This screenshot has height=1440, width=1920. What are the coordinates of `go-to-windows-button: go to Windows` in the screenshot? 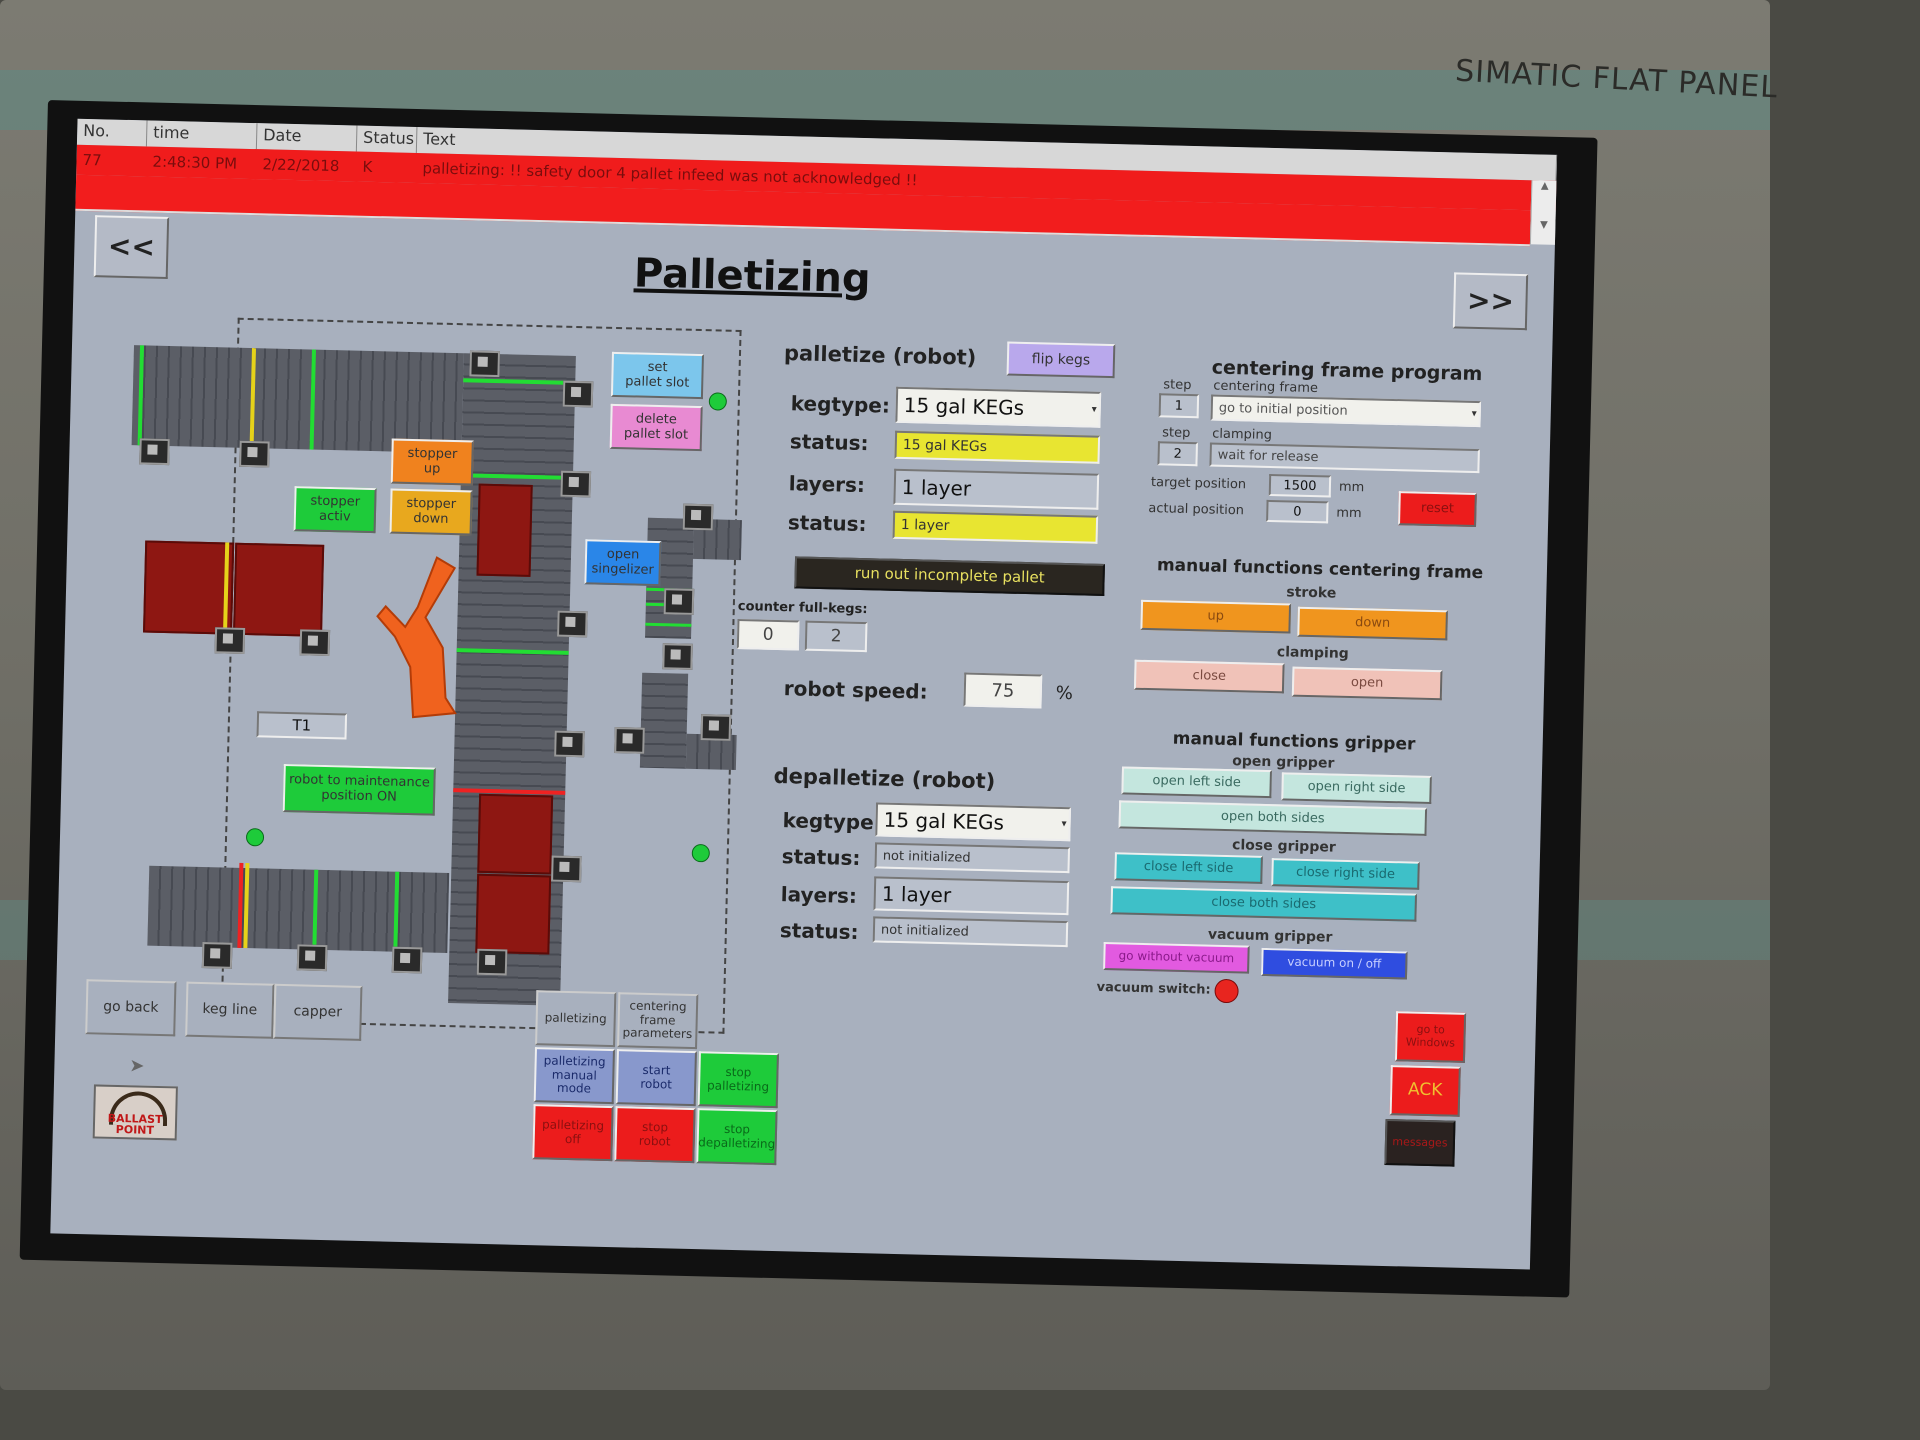 It's located at (1430, 1037).